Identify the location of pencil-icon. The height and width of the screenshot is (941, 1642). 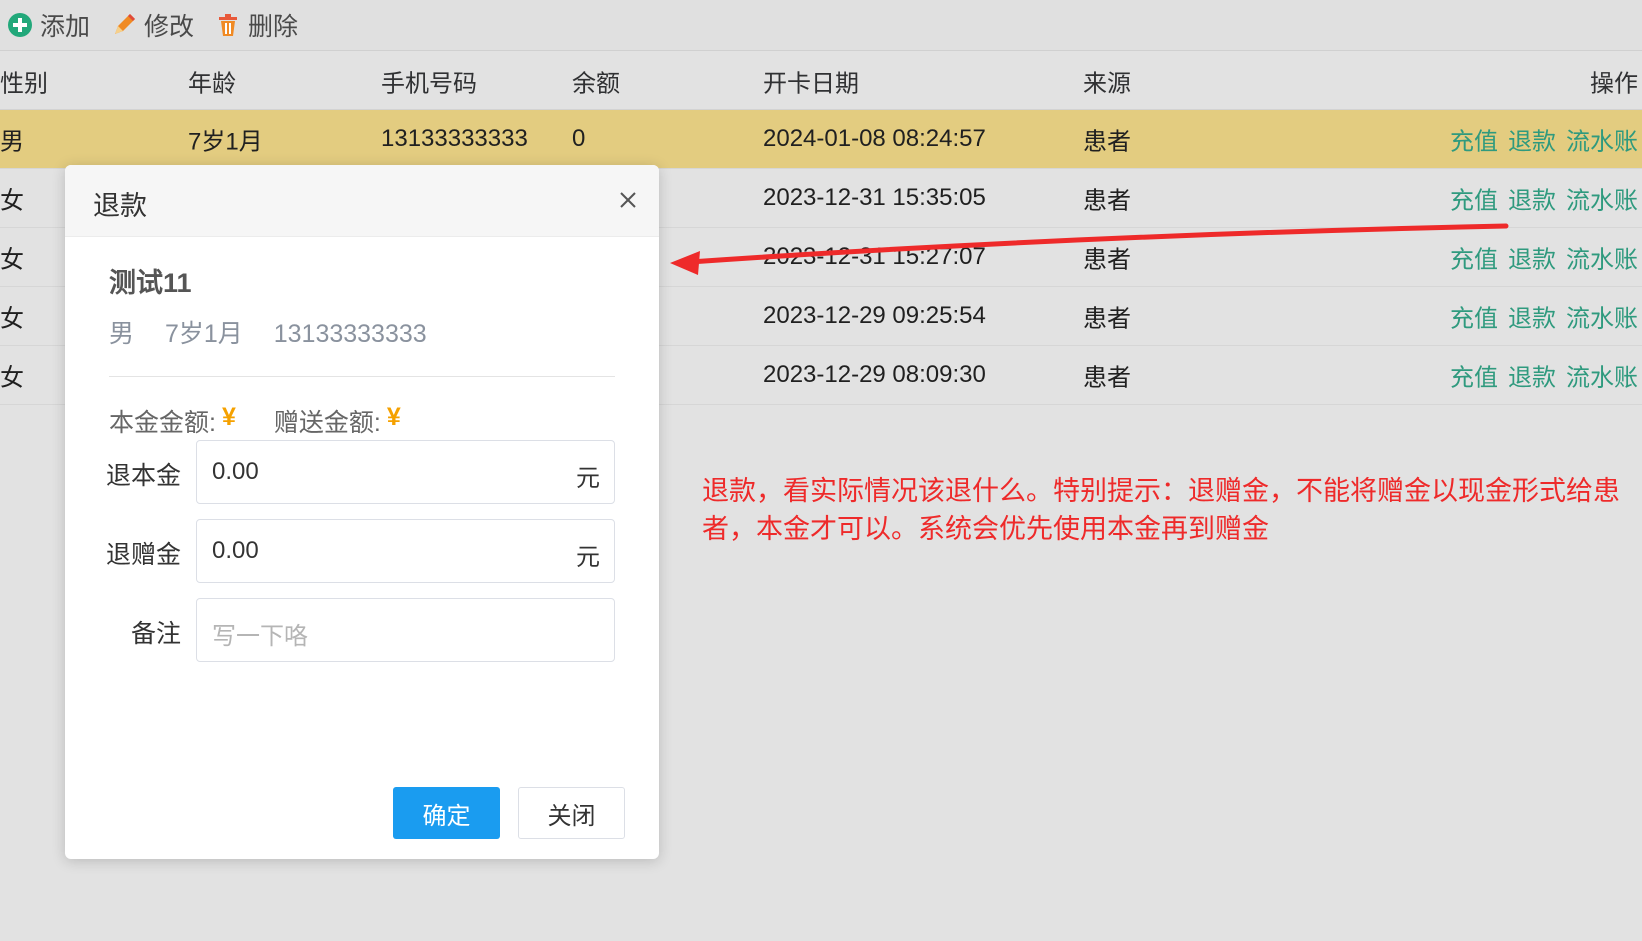
(125, 24).